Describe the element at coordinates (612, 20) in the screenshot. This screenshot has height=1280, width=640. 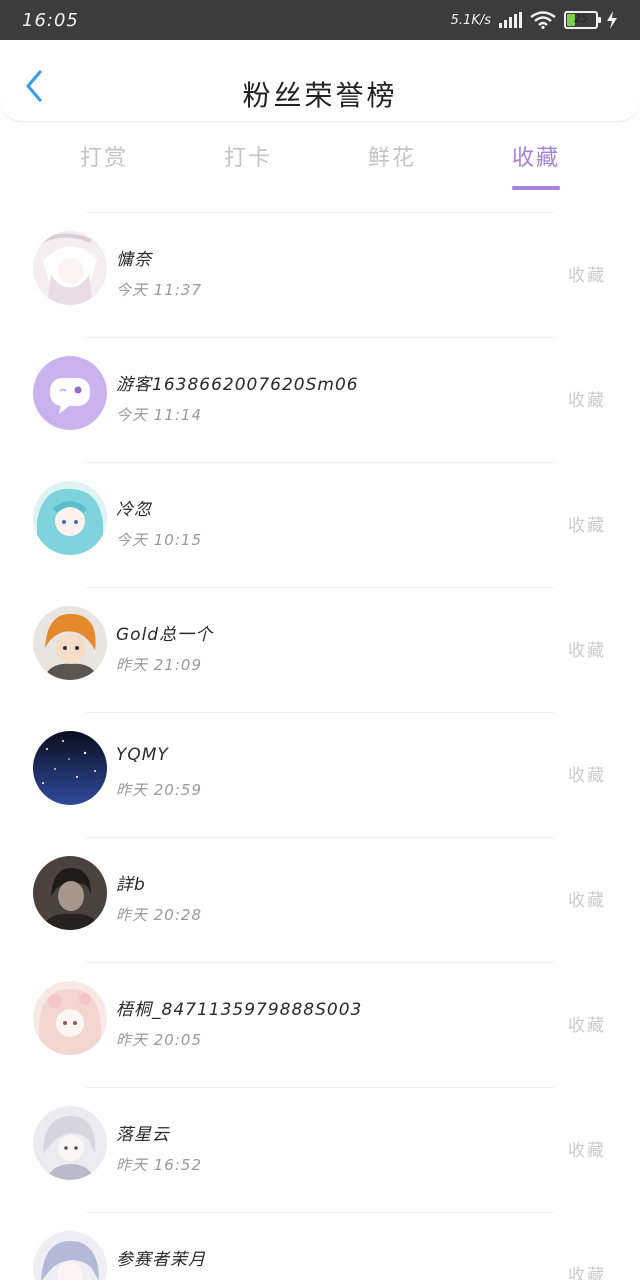
I see `charging-icon` at that location.